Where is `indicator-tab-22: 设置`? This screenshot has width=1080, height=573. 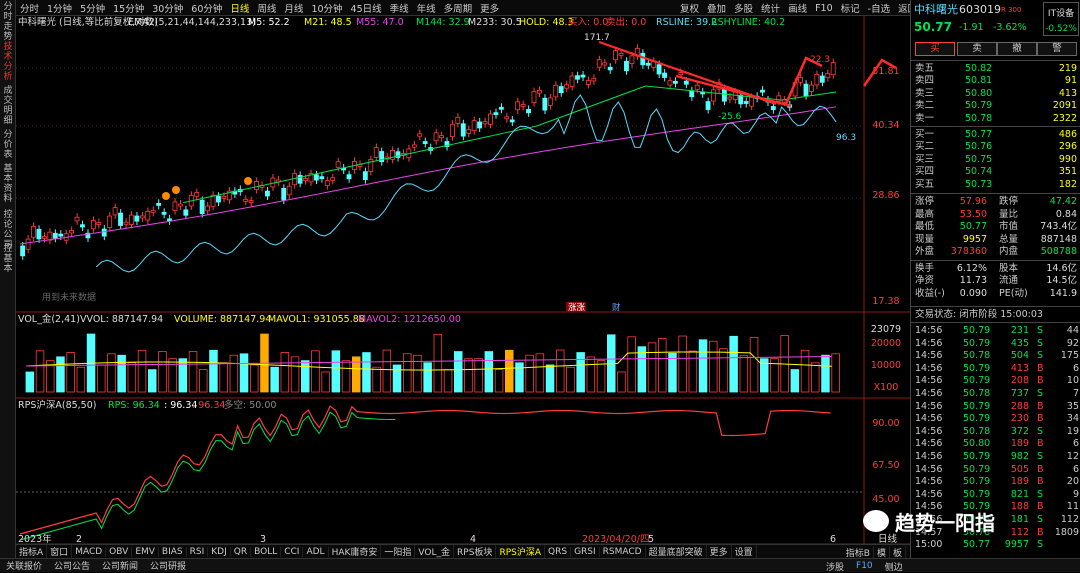 indicator-tab-22: 设置 is located at coordinates (744, 551).